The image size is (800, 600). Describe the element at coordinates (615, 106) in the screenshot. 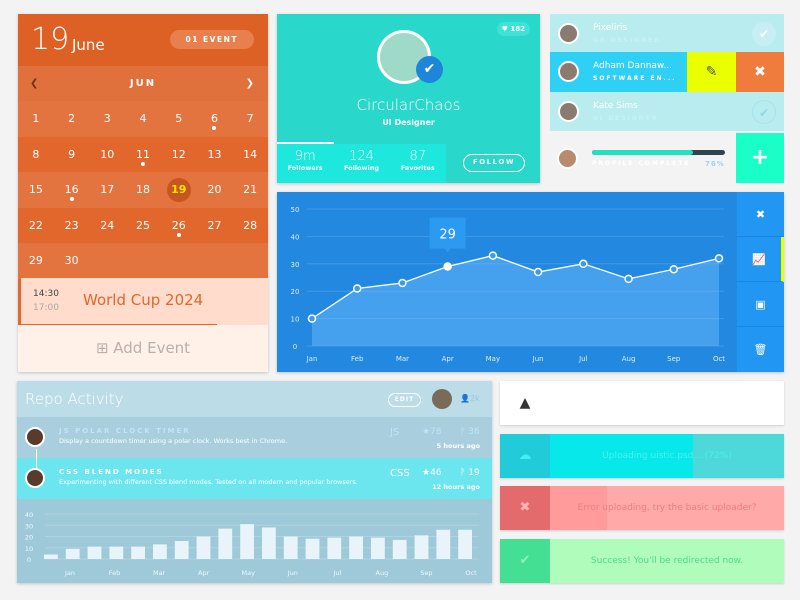

I see `user-name: Kate Sims` at that location.